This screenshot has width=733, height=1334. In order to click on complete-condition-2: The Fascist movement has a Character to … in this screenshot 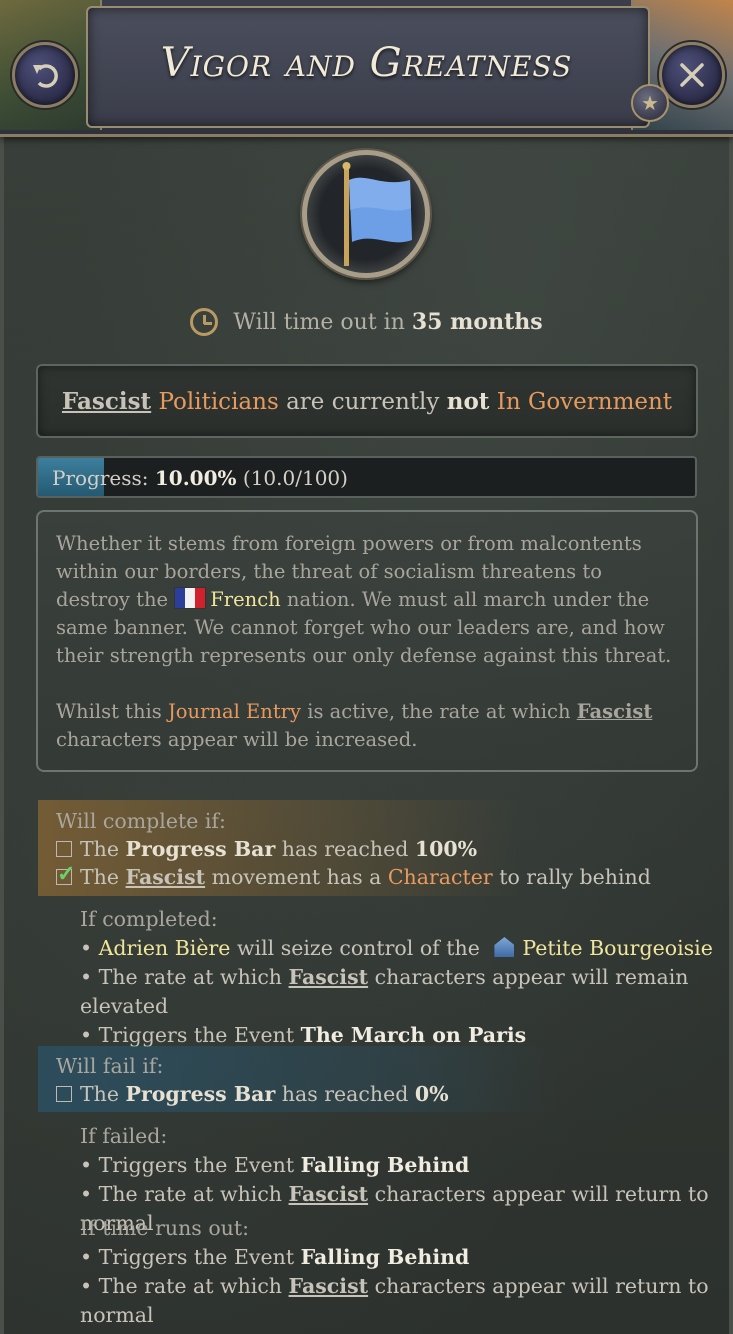, I will do `click(353, 875)`.